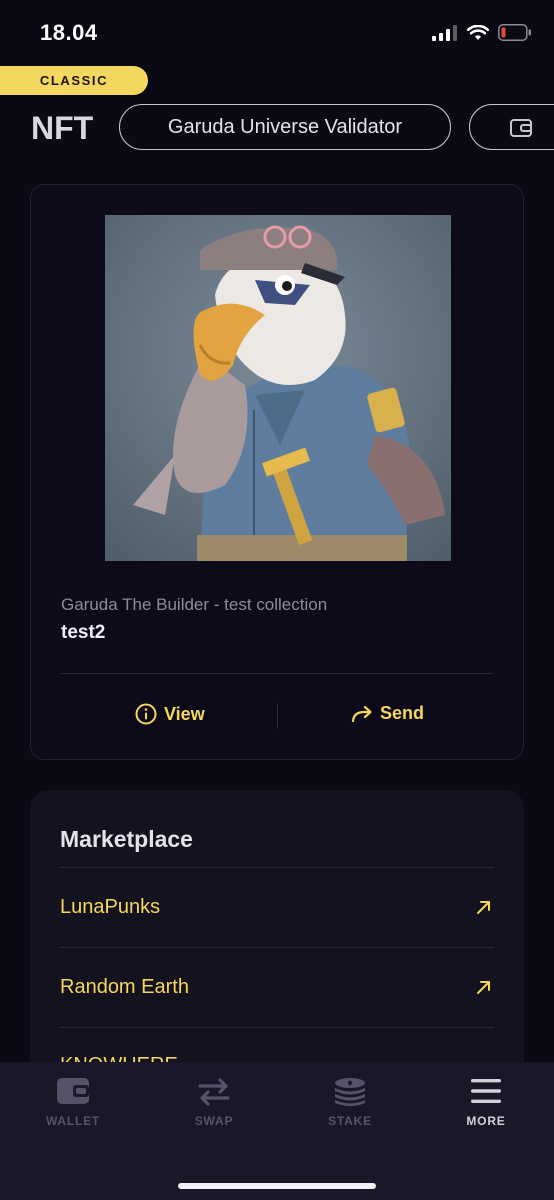 This screenshot has width=554, height=1200. What do you see at coordinates (277, 1186) in the screenshot?
I see `home-indicator` at bounding box center [277, 1186].